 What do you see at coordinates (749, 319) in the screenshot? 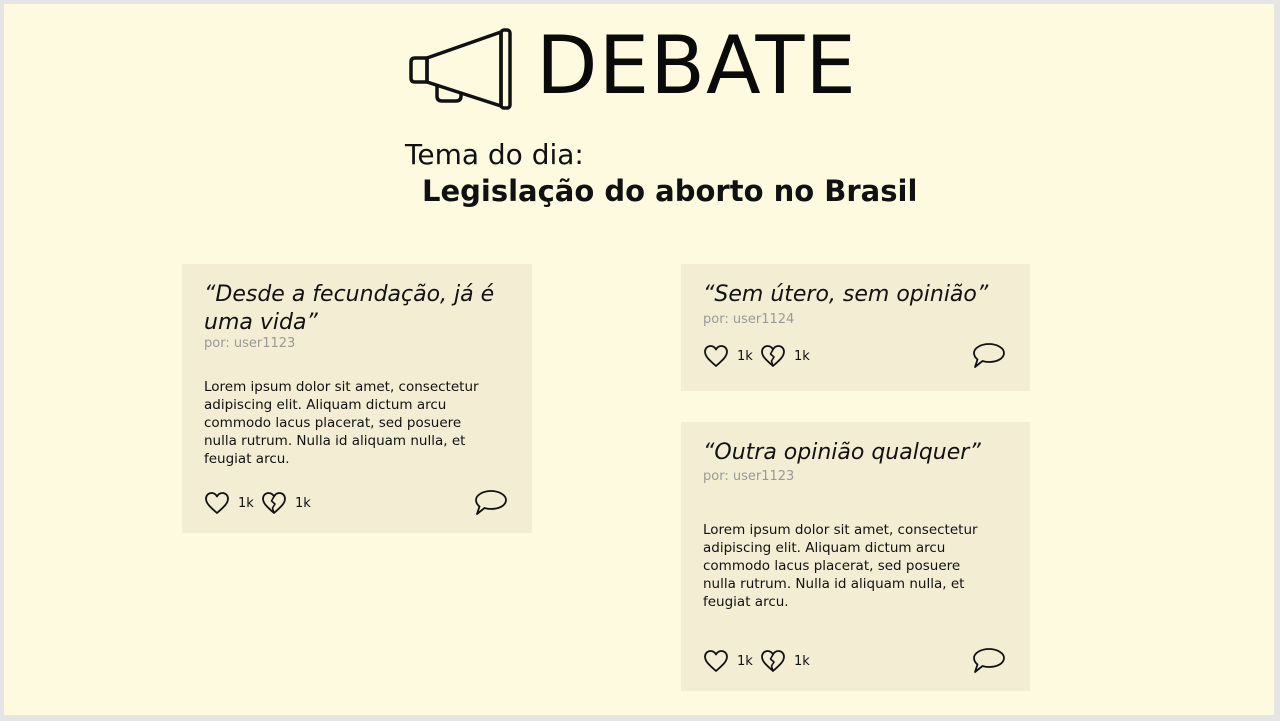
I see `opinion-author: por: user1124` at bounding box center [749, 319].